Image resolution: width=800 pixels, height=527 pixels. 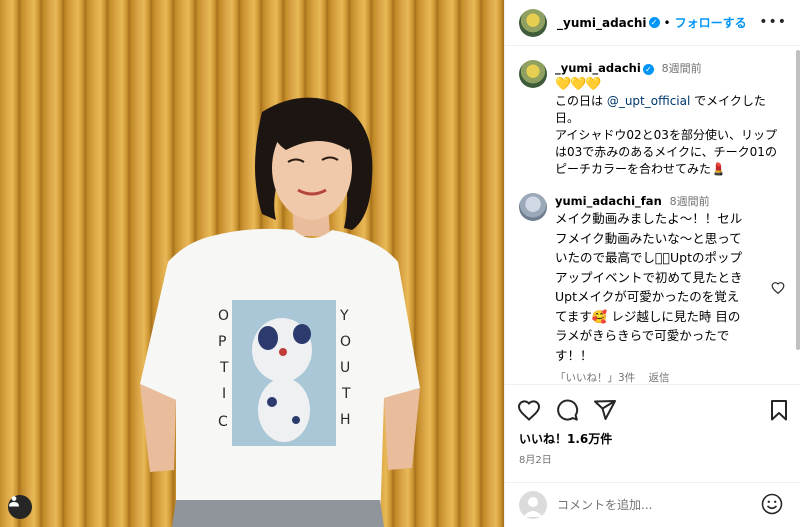 I want to click on caption-hearts: 💛💛💛, so click(x=578, y=84).